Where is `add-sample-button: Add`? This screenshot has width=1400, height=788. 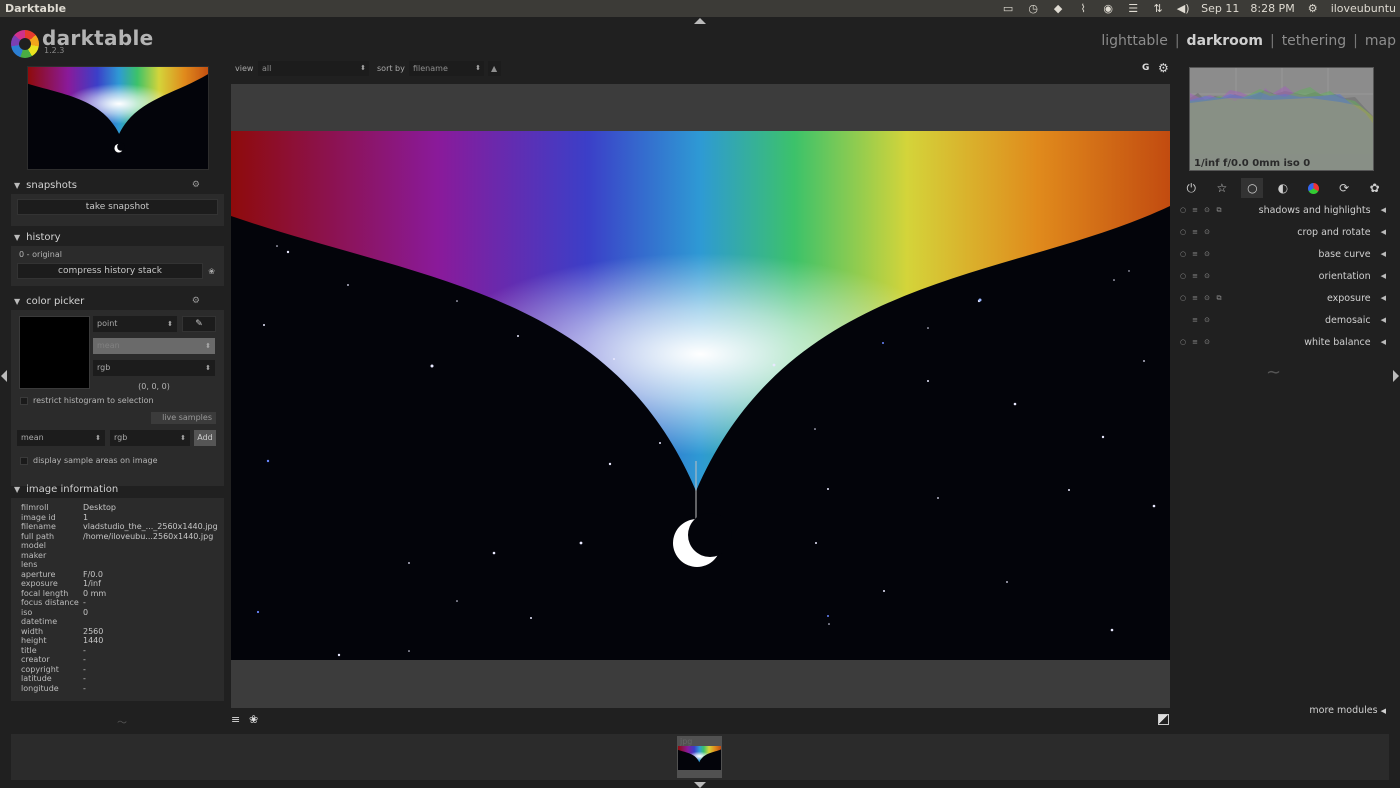
add-sample-button: Add is located at coordinates (205, 438).